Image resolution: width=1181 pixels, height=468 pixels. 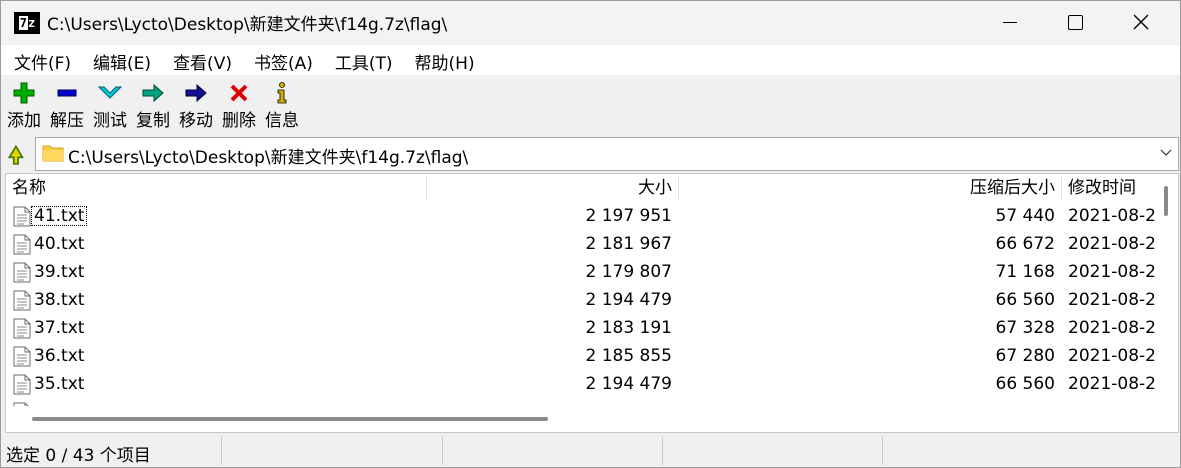 What do you see at coordinates (581, 300) in the screenshot?
I see `file-row: 38.txt 2 194 479 66 560 2021-08-2` at bounding box center [581, 300].